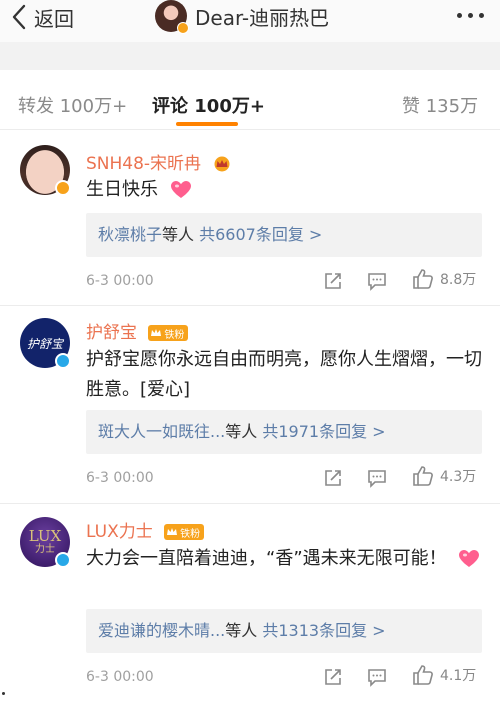 The width and height of the screenshot is (500, 705). I want to click on chevron-left-icon, so click(19, 17).